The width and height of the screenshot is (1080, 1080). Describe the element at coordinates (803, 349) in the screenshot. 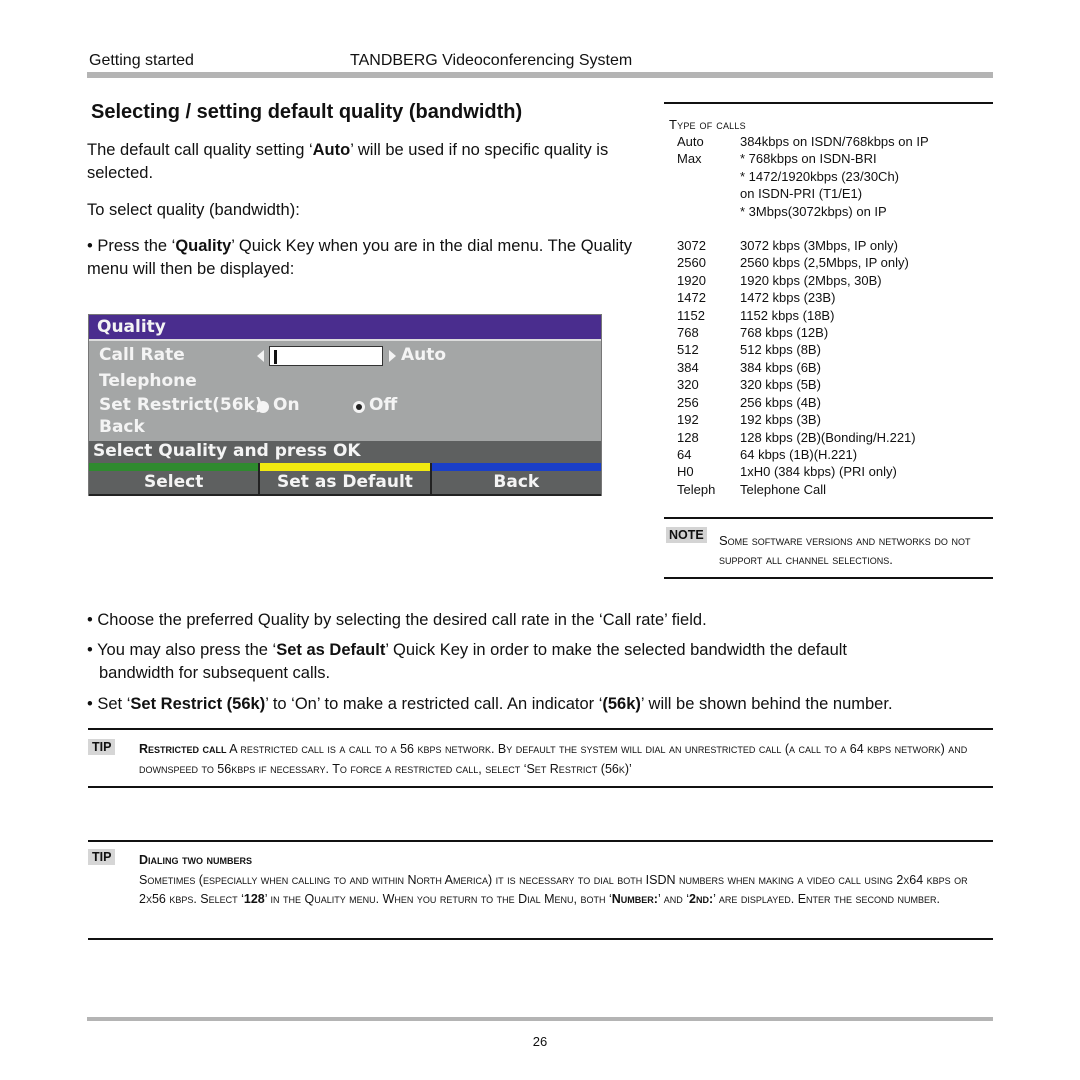

I see `call-type-row: 512 512 kbps (8B)` at that location.